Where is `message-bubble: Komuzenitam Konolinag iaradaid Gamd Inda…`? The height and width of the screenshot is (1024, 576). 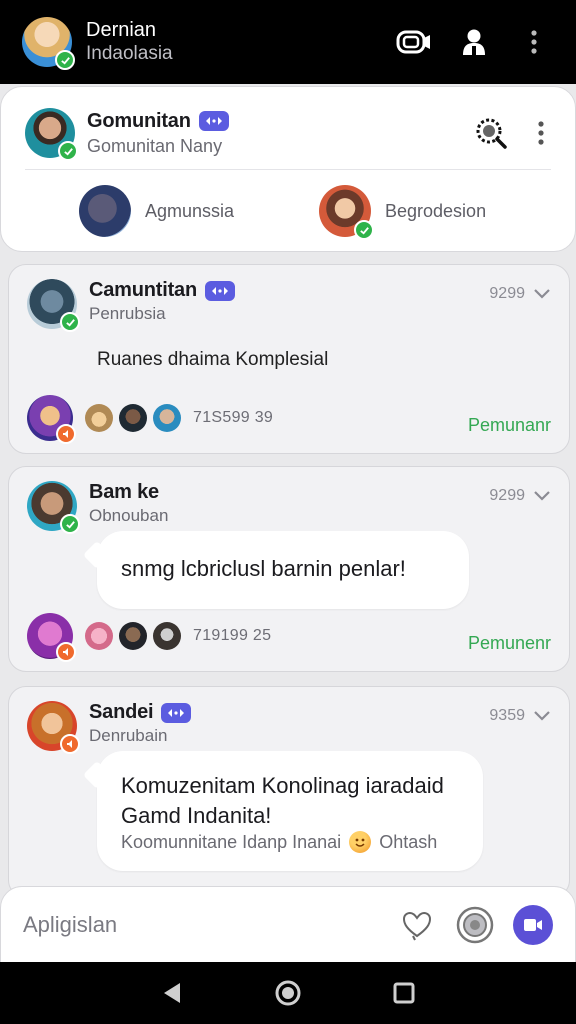
message-bubble: Komuzenitam Konolinag iaradaid Gamd Inda… is located at coordinates (290, 811).